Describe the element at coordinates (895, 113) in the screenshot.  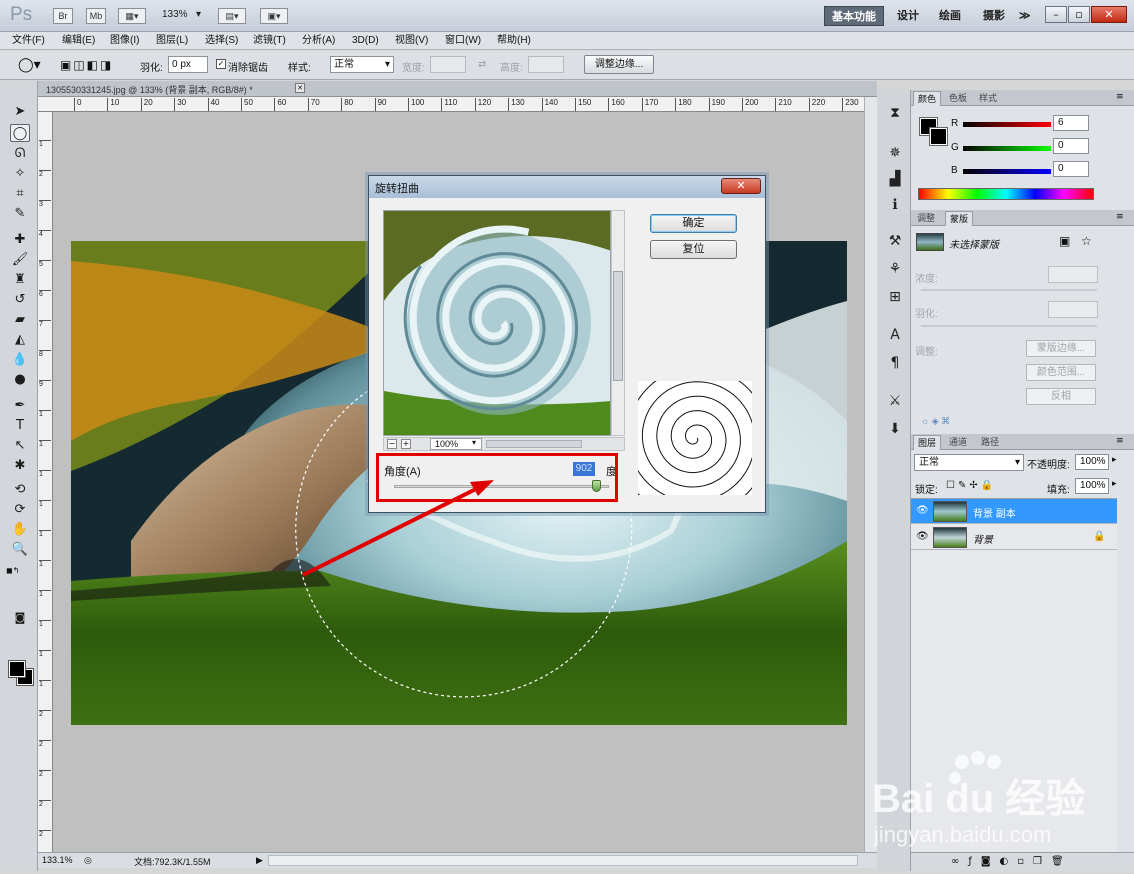
I see `history-panel-icon: ⧗` at that location.